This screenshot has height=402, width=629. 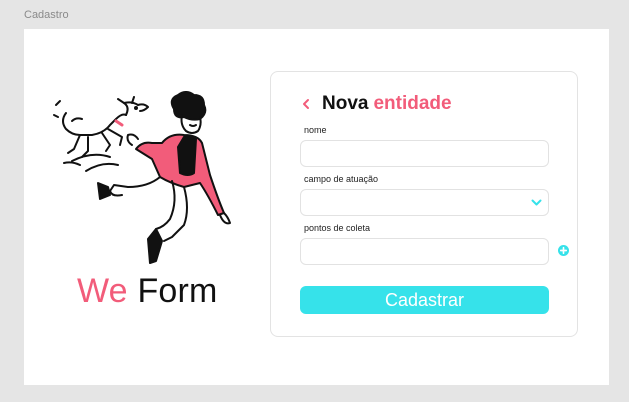 What do you see at coordinates (345, 103) in the screenshot?
I see `title-part1: Nova` at bounding box center [345, 103].